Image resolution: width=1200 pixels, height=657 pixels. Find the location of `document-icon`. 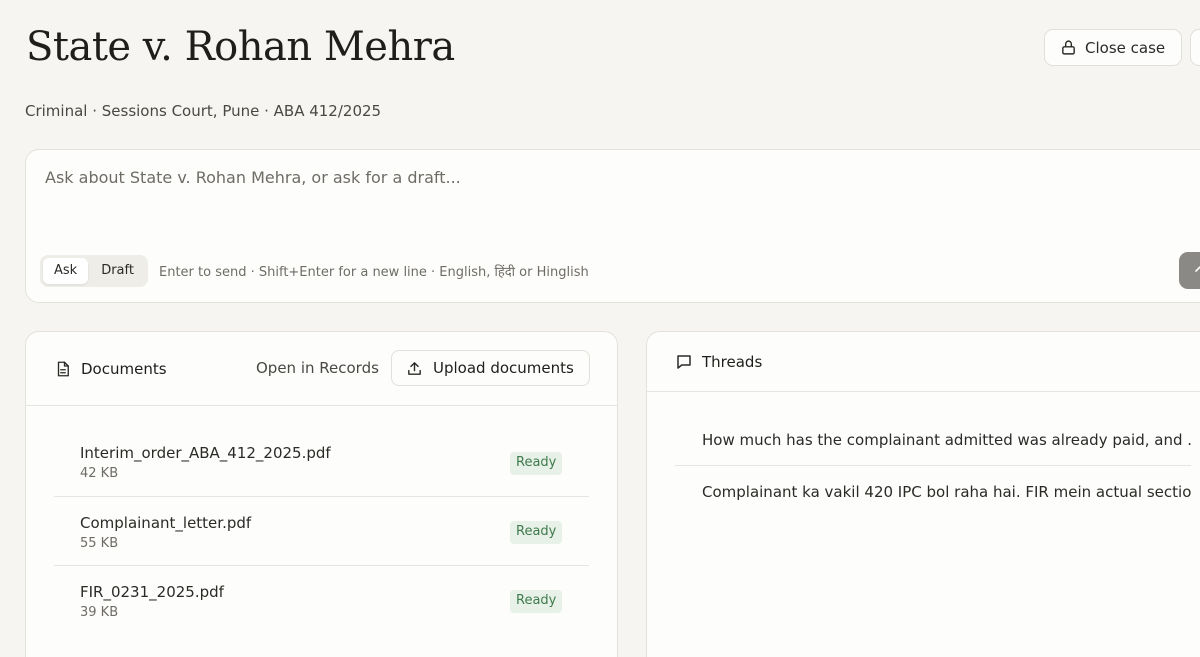

document-icon is located at coordinates (63, 369).